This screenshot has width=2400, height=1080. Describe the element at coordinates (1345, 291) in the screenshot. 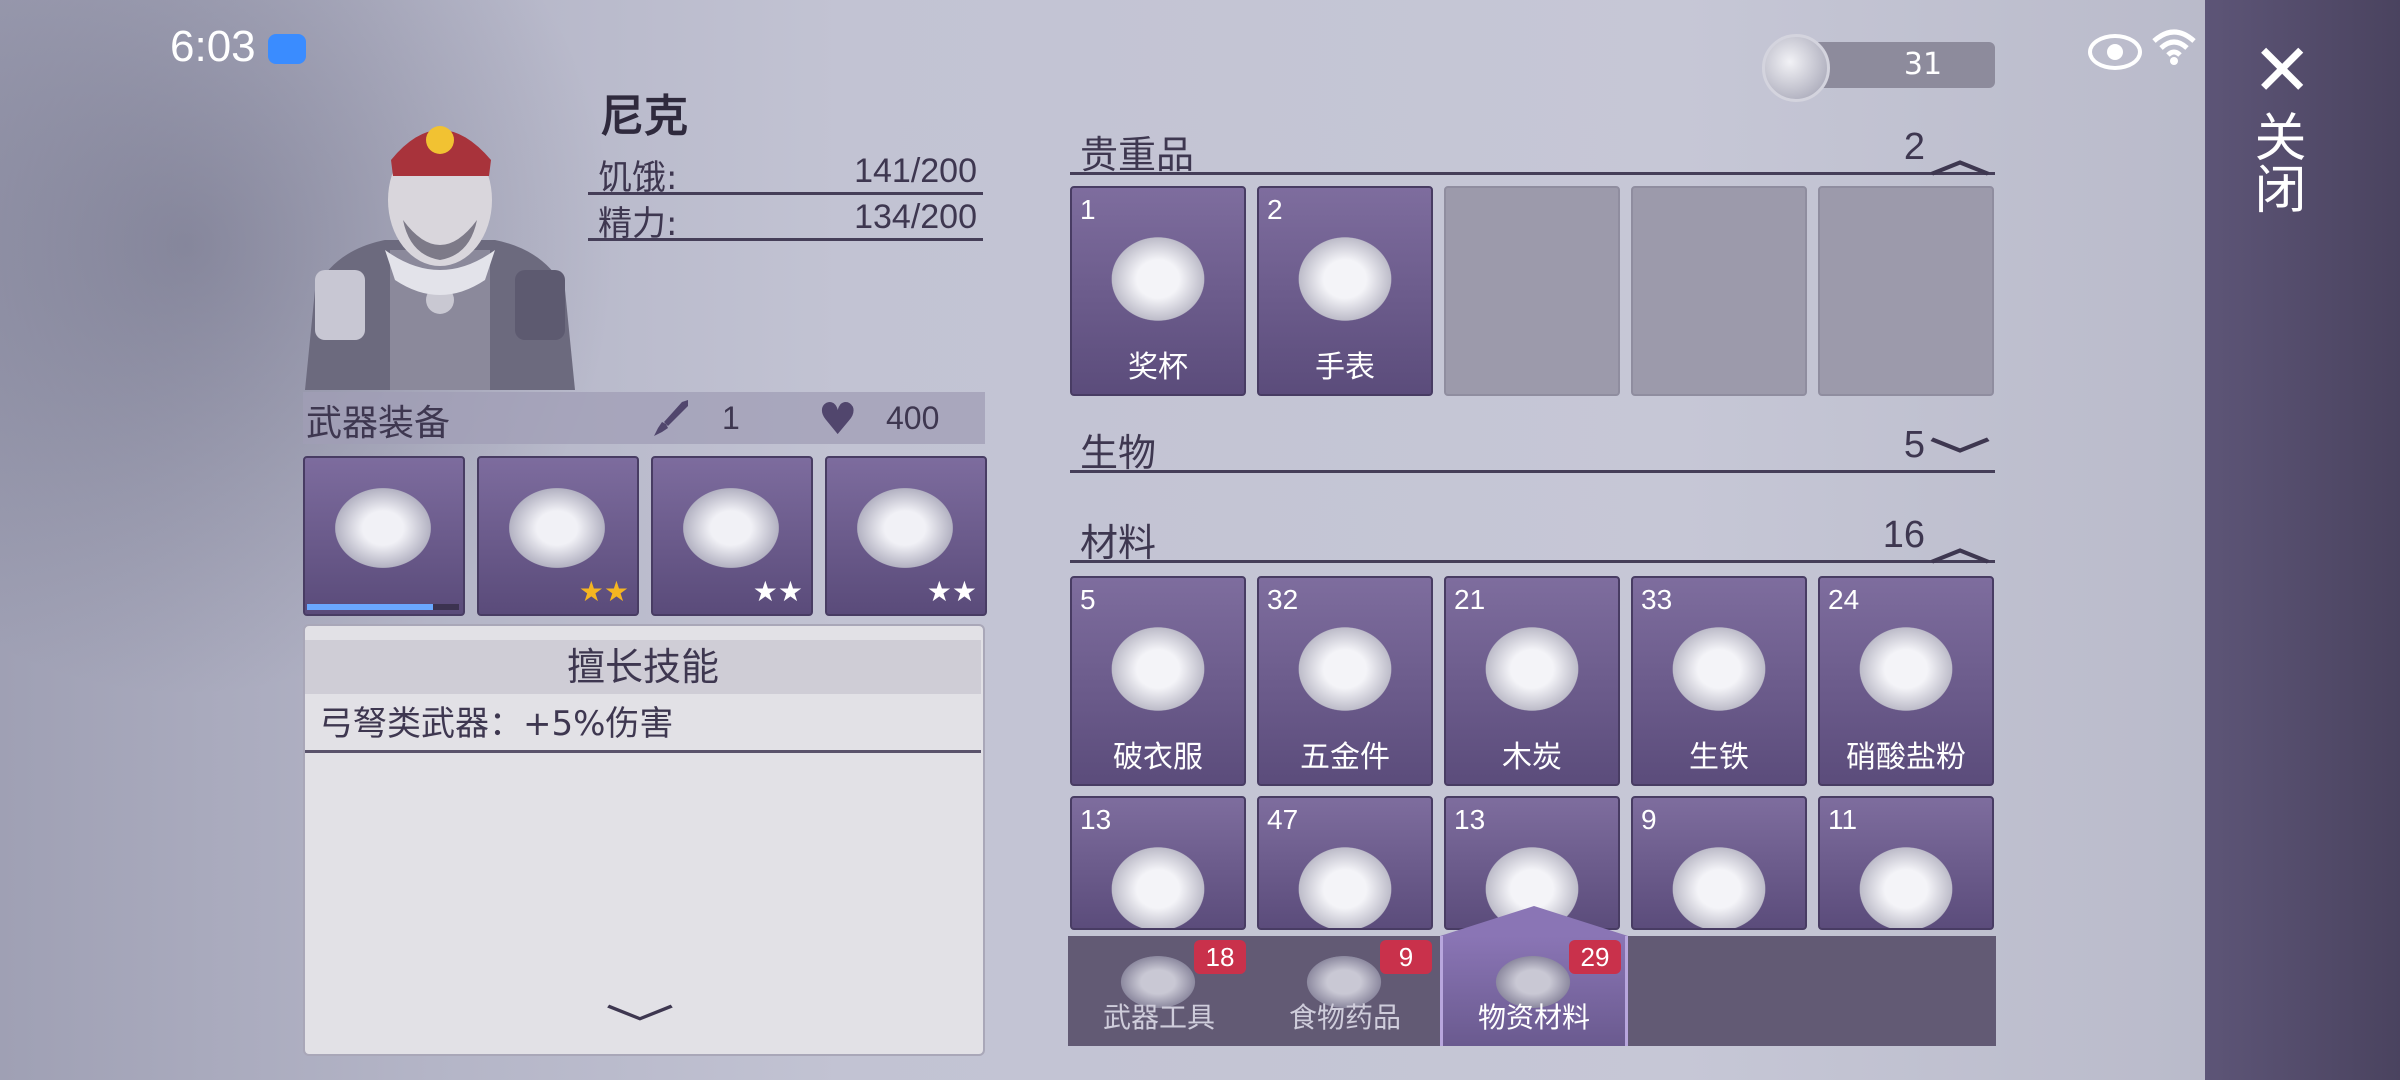

I see `item-slot: 2 手表` at that location.